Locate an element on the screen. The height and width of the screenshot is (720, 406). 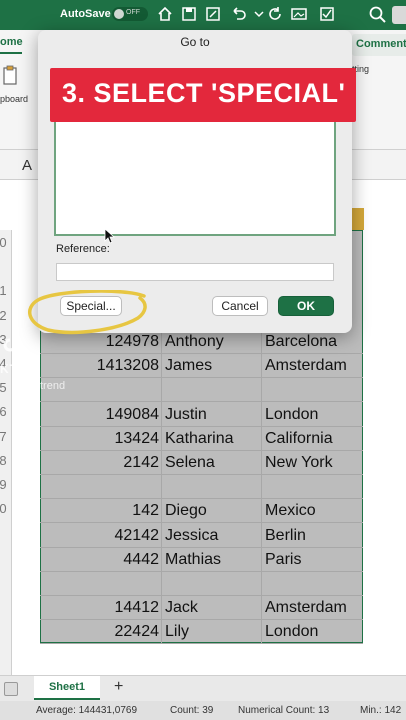
status-numerical-count: Numerical Count: 13 is located at coordinates (284, 710).